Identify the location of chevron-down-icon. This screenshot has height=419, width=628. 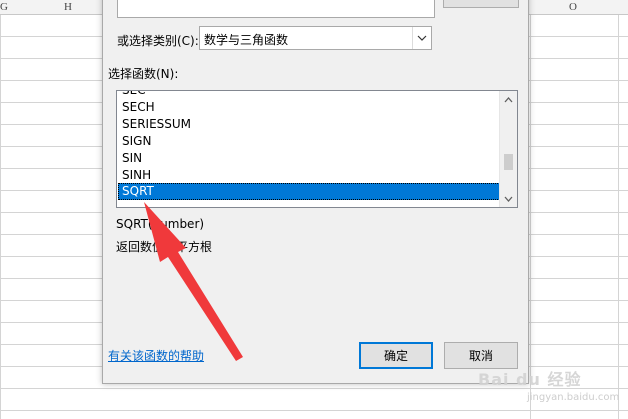
(421, 38).